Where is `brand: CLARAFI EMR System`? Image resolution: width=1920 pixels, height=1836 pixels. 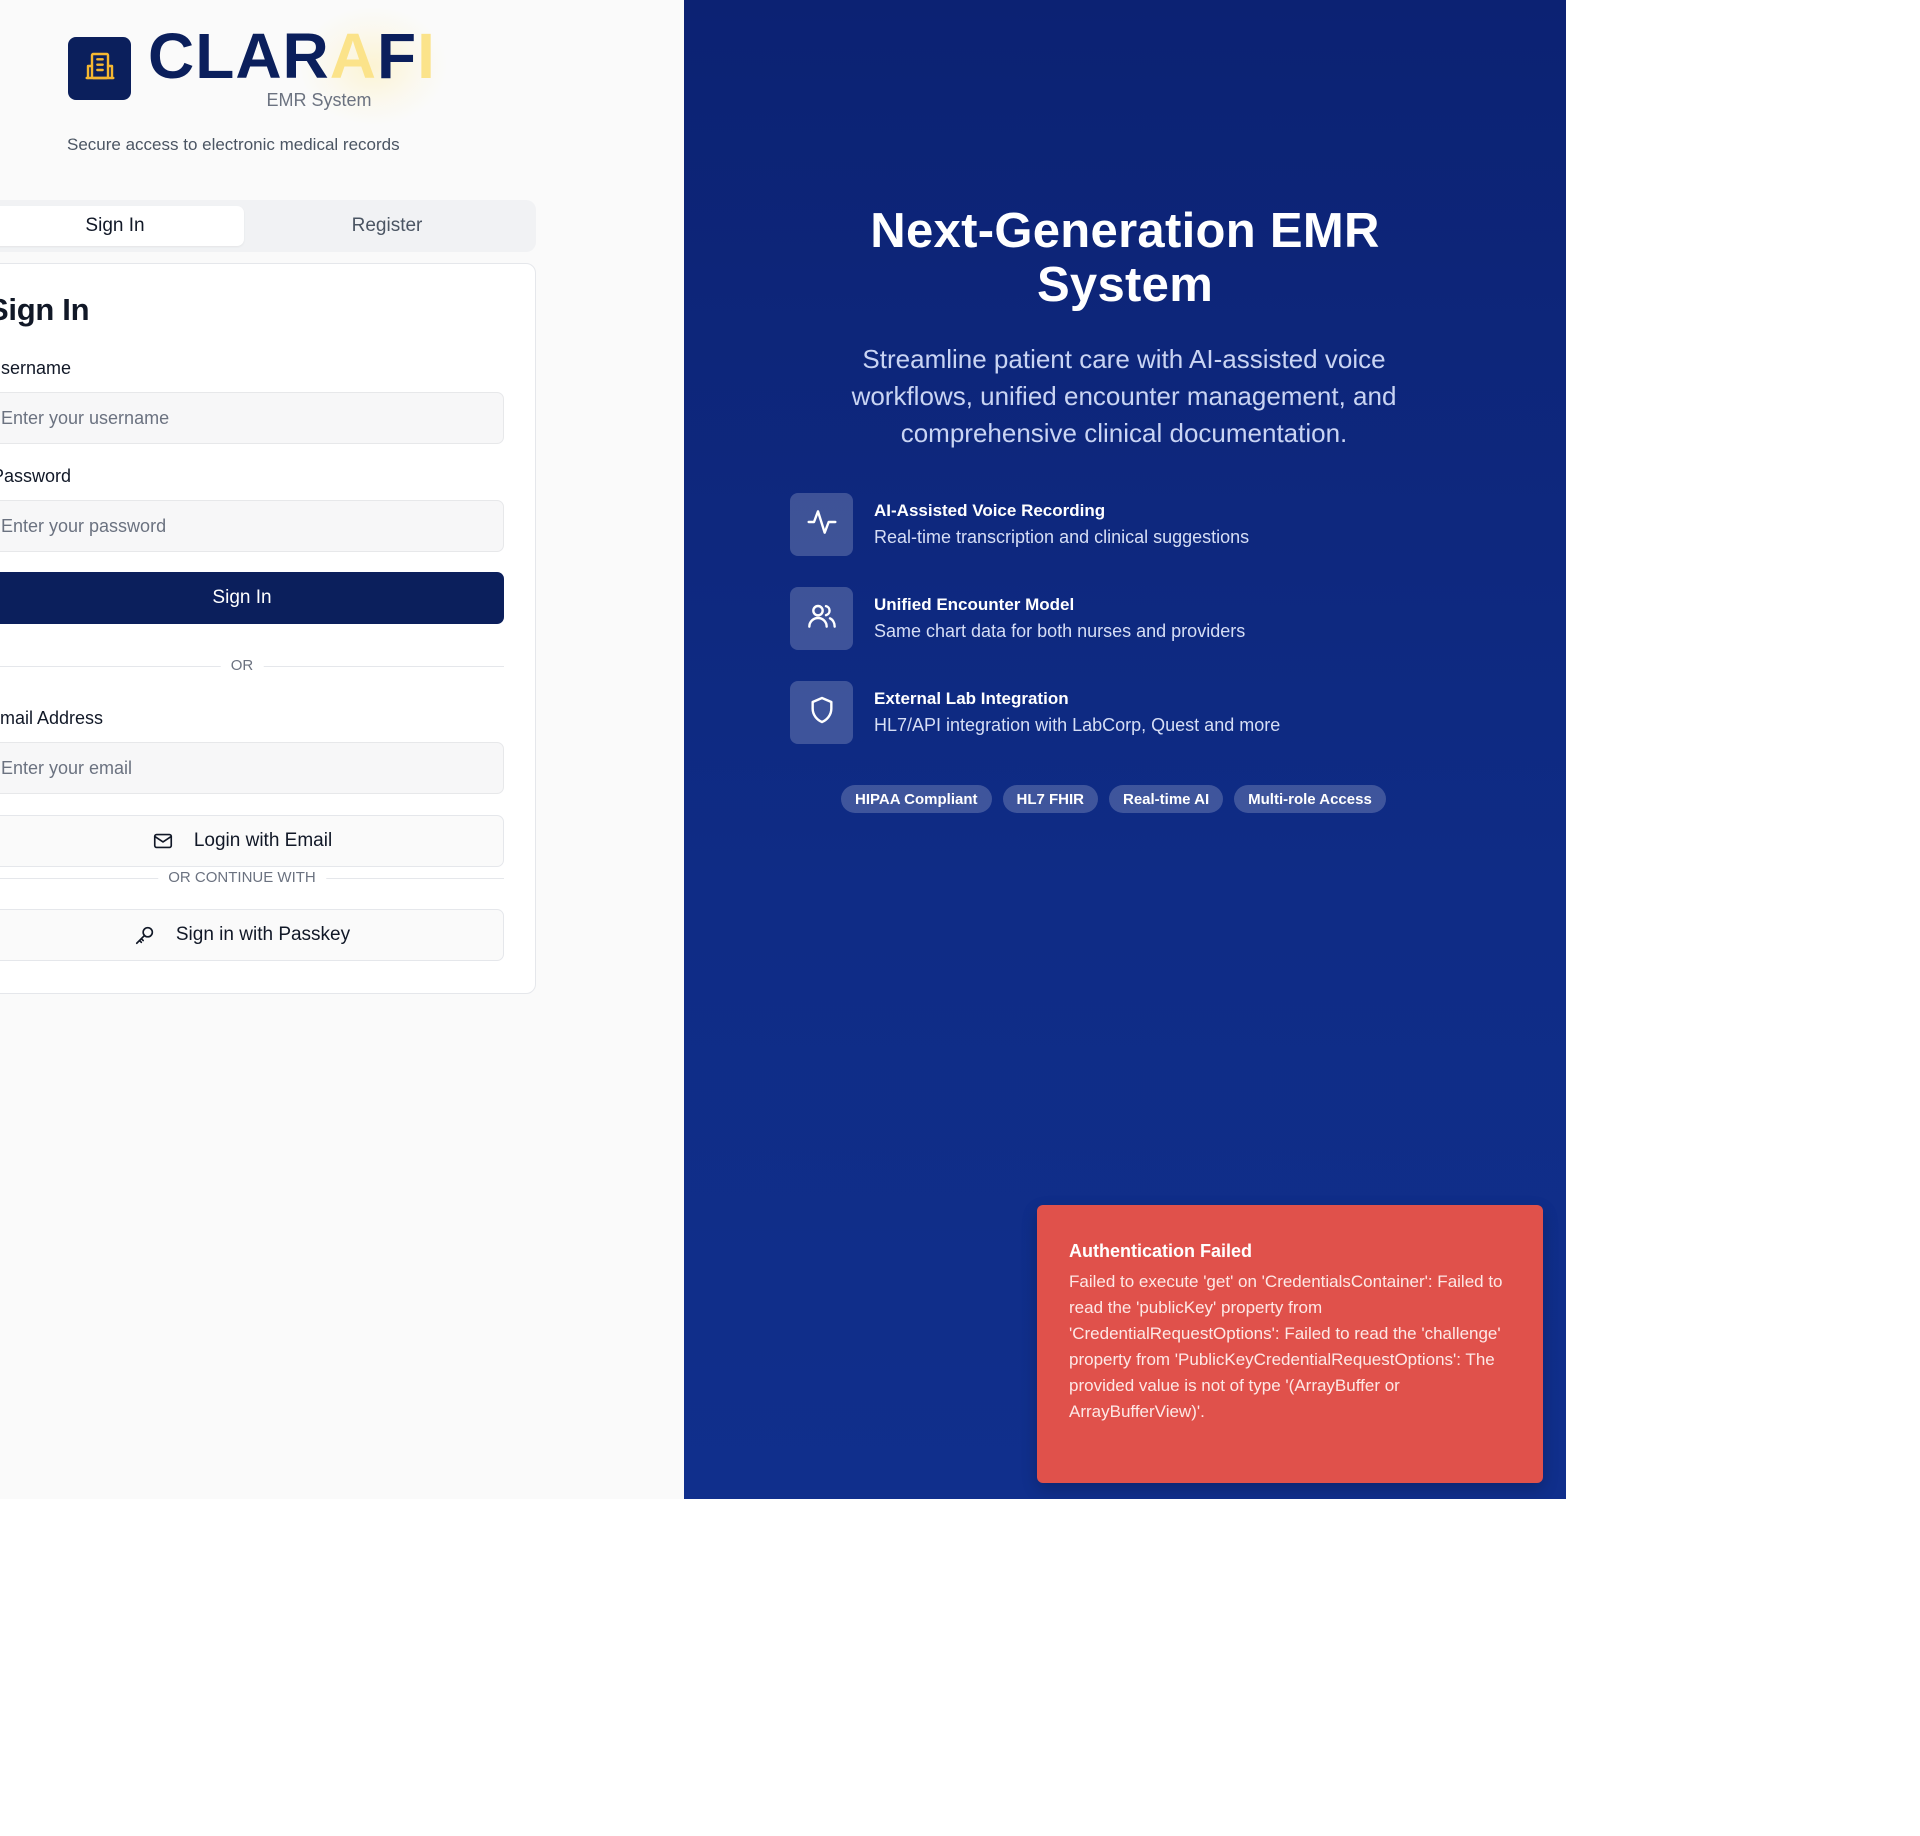
brand: CLARAFI EMR System is located at coordinates (258, 66).